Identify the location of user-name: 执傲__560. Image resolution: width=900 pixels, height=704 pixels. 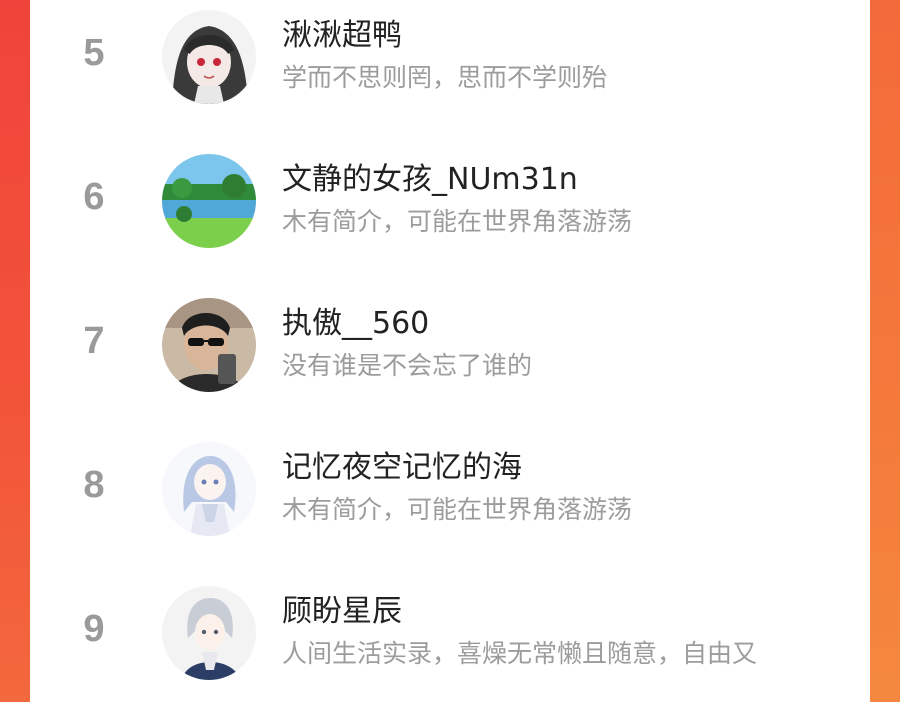
(355, 320).